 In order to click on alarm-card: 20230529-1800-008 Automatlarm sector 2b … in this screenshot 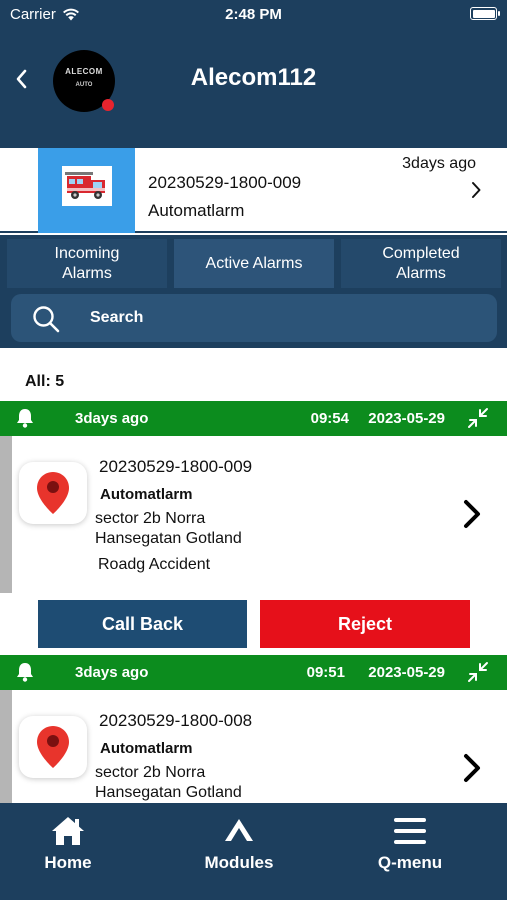, I will do `click(253, 746)`.